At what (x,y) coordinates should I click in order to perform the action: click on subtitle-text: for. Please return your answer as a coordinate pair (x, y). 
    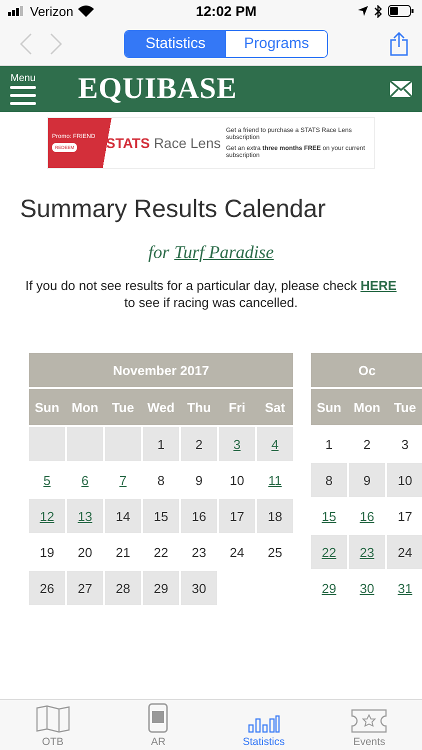
    Looking at the image, I should click on (159, 252).